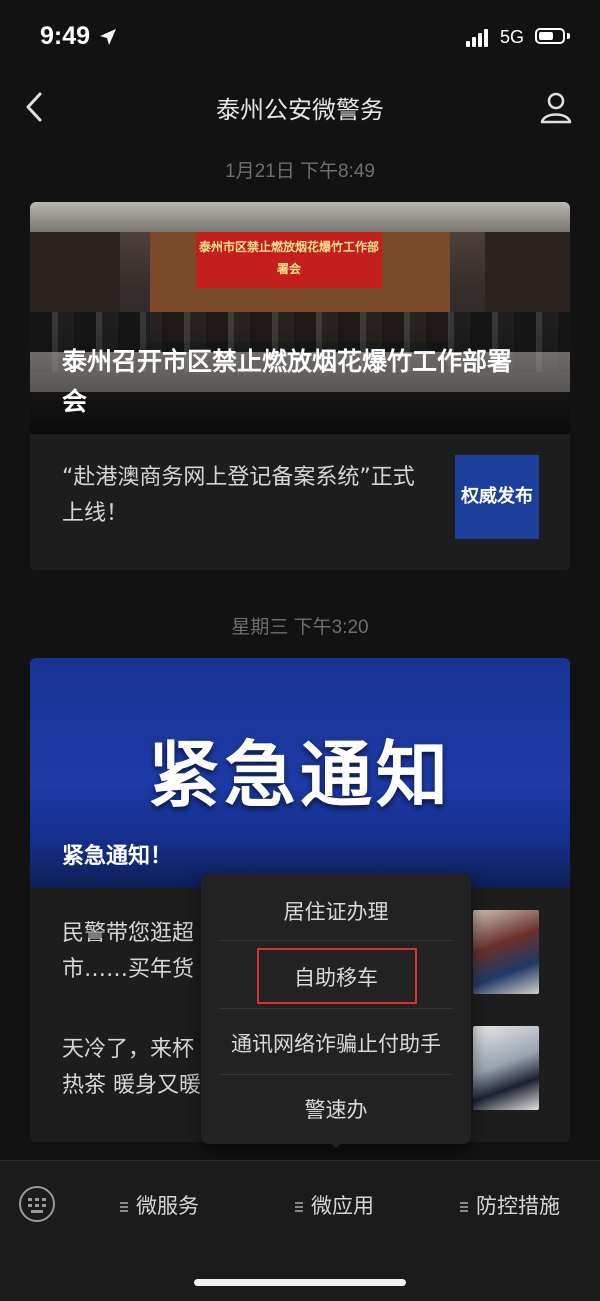  I want to click on tab-prevention-measures: 防控措施, so click(510, 1205).